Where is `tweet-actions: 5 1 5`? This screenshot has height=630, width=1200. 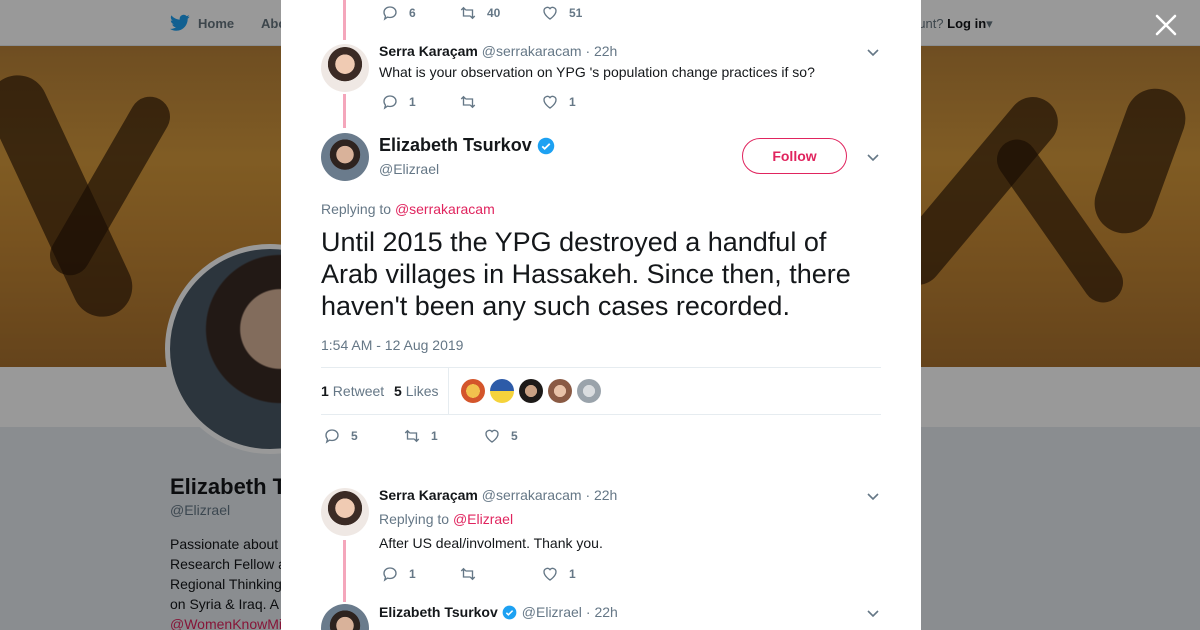
tweet-actions: 5 1 5 is located at coordinates (420, 436).